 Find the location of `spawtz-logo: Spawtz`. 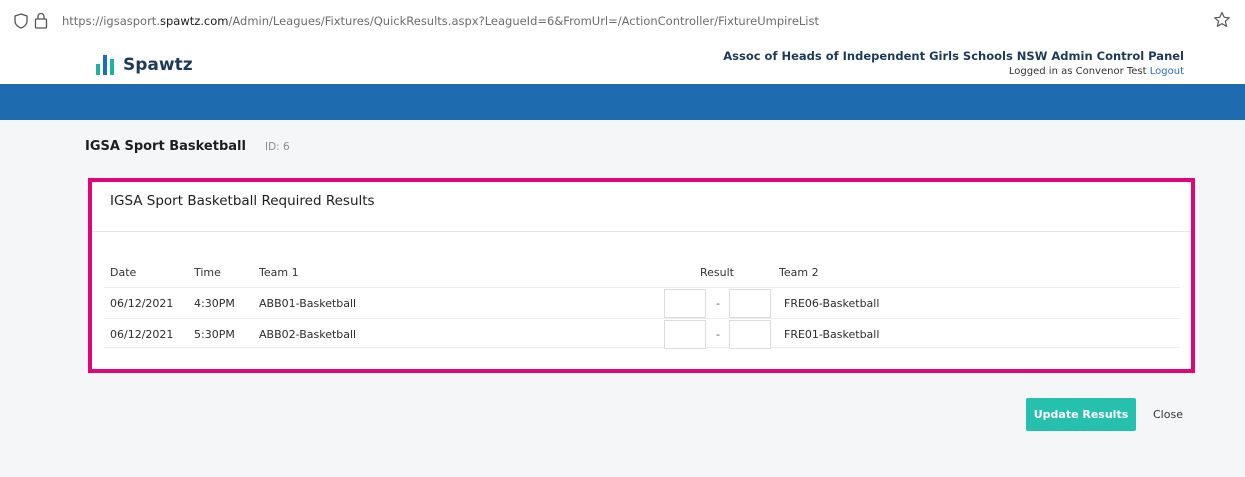

spawtz-logo: Spawtz is located at coordinates (144, 65).